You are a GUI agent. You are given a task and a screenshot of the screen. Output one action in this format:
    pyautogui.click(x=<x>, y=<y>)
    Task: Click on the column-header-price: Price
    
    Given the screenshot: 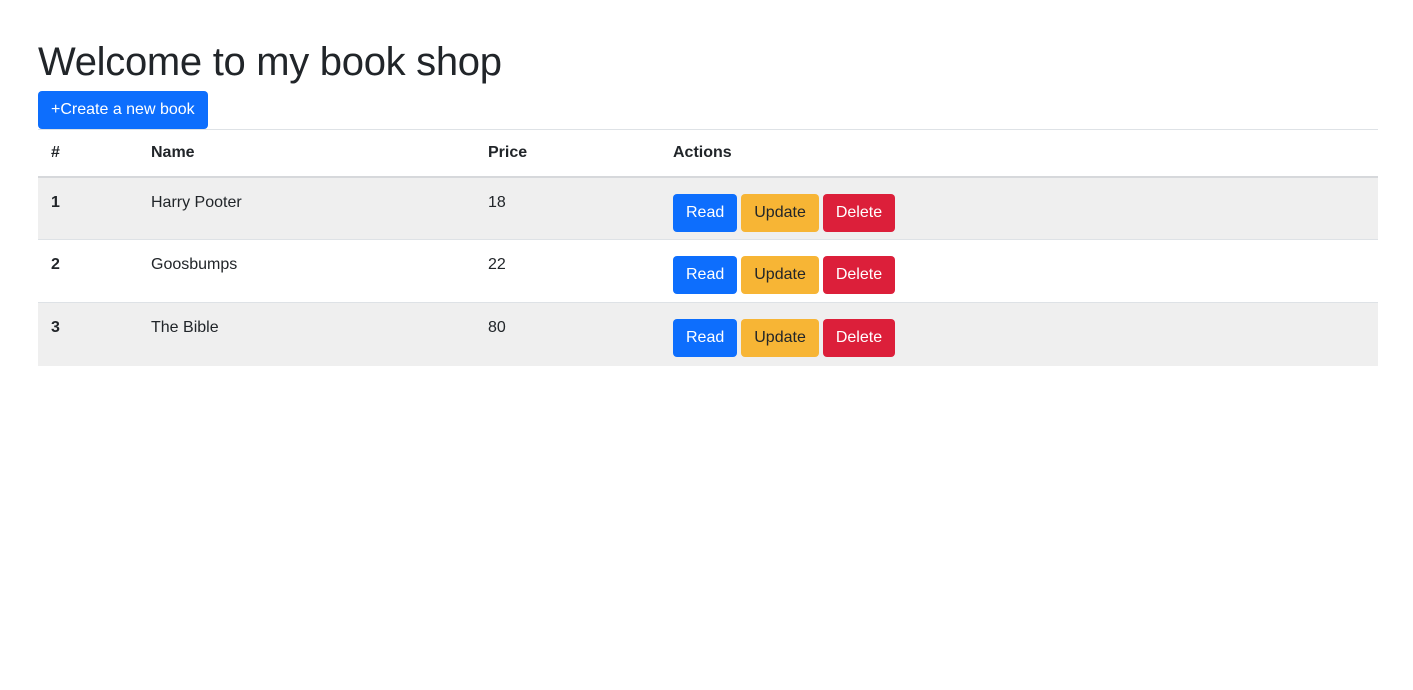 What is the action you would take?
    pyautogui.click(x=508, y=152)
    